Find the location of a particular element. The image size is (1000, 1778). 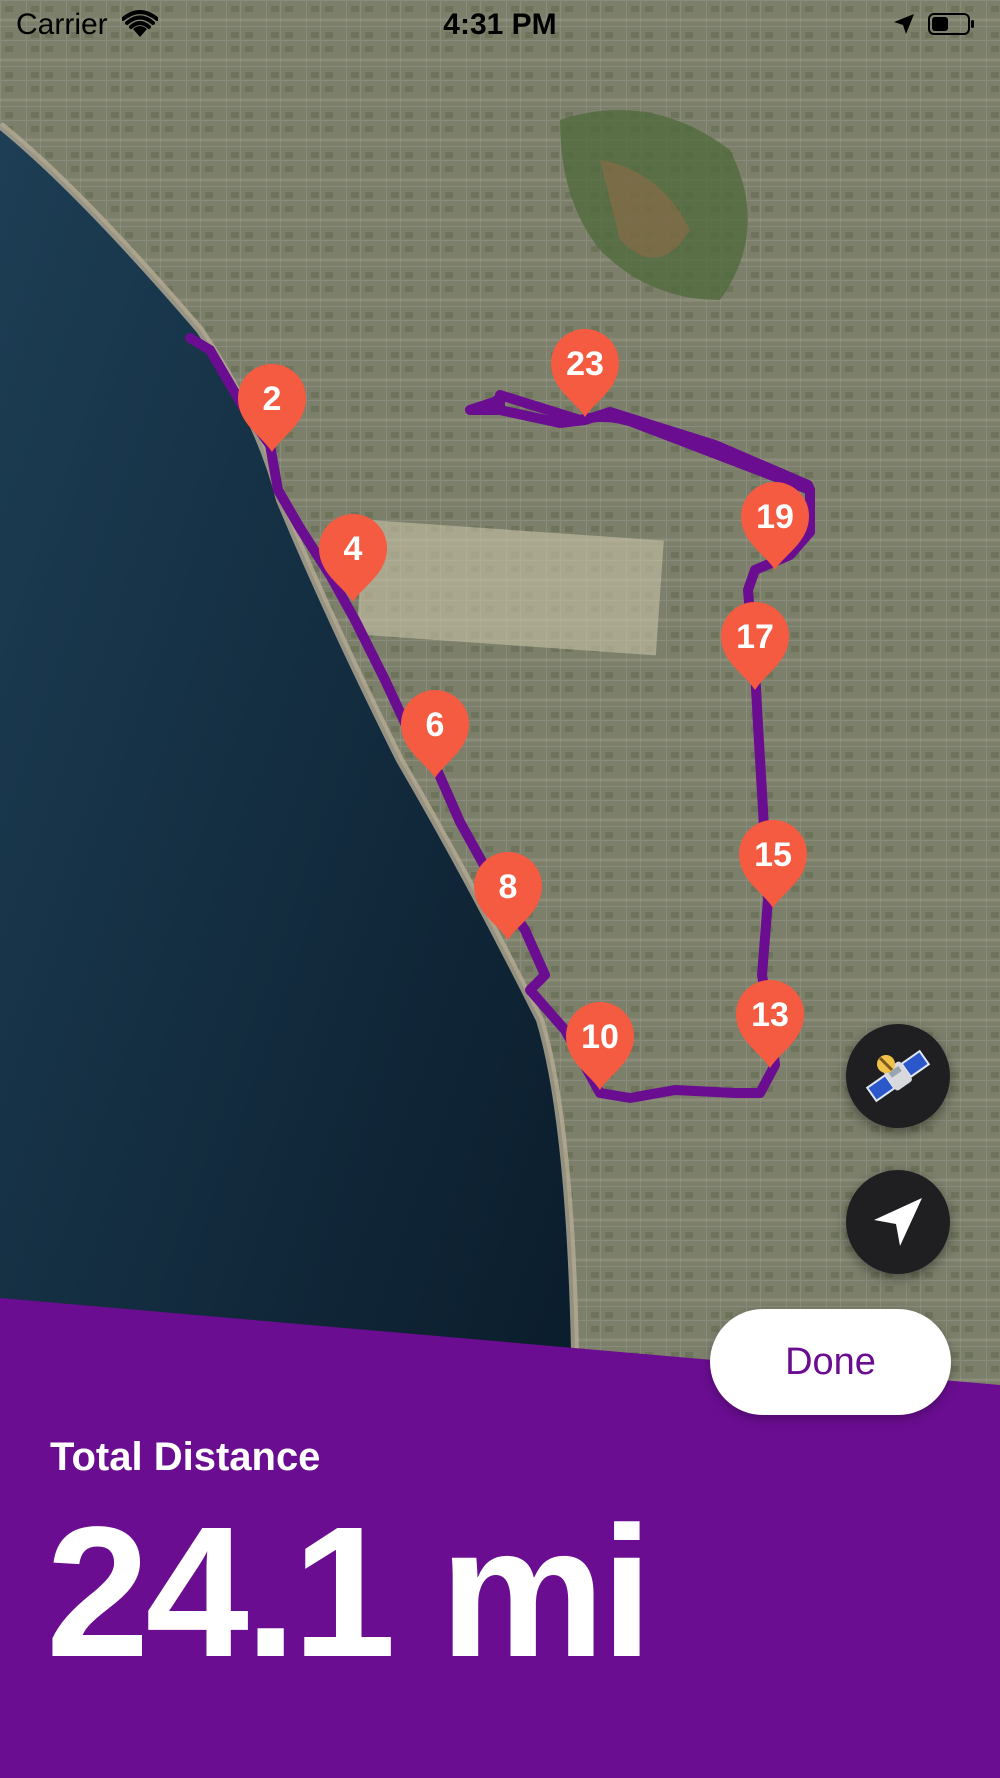

status-bar: Carrier 4:31 PM is located at coordinates (500, 25).